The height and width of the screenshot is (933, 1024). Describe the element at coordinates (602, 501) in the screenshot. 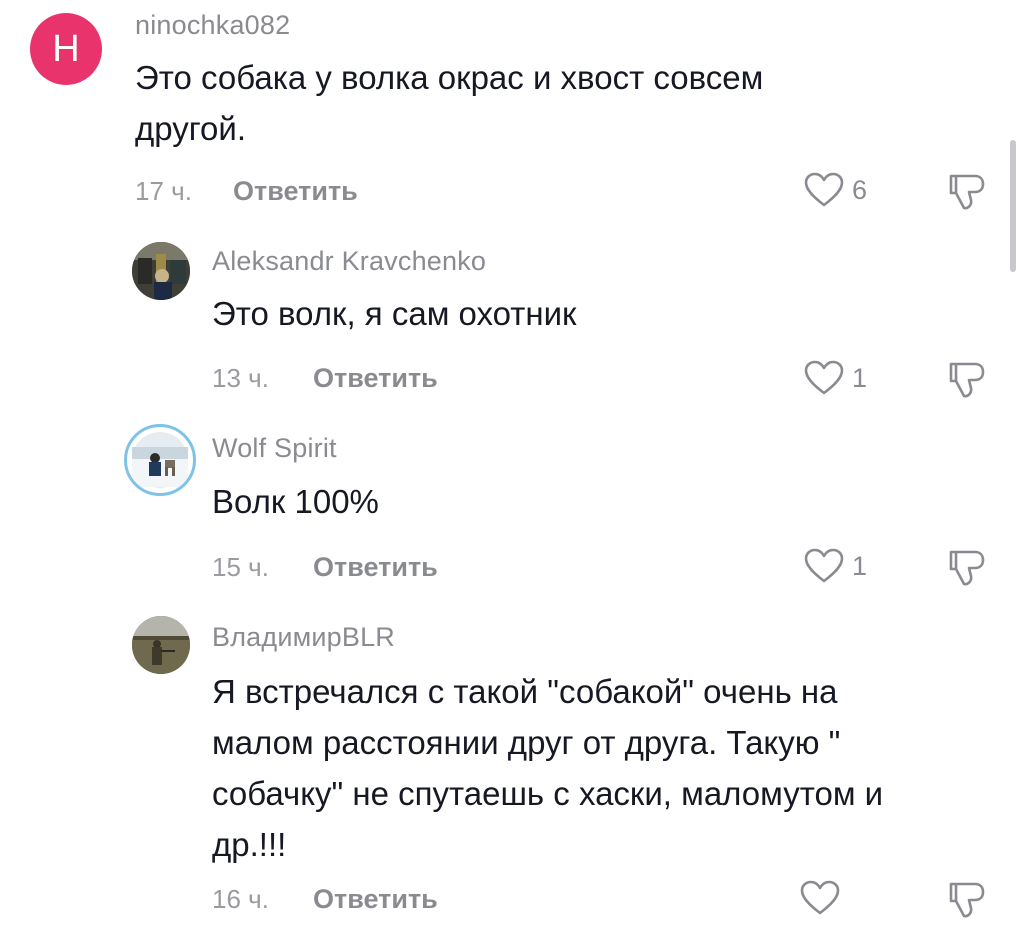

I see `comment-text: Волк 100%` at that location.